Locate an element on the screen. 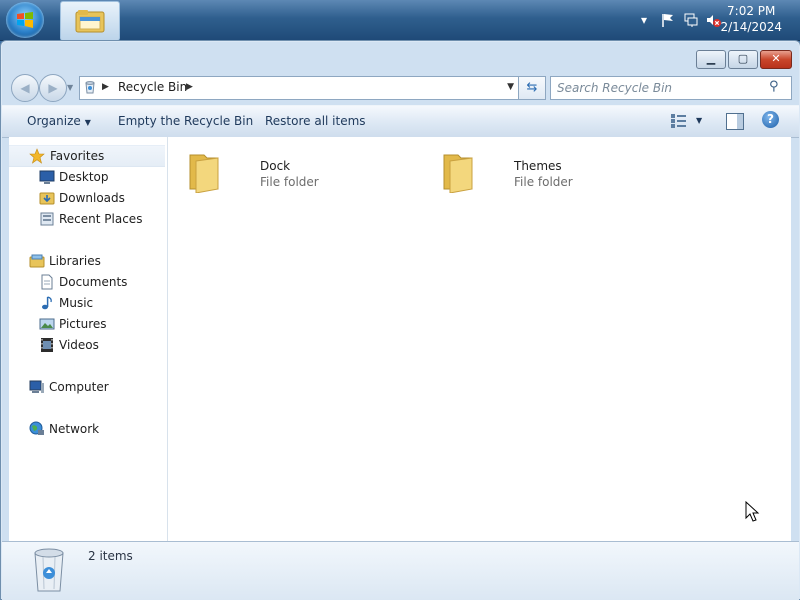 Image resolution: width=800 pixels, height=600 pixels. restore-all-items-button: Restore all items is located at coordinates (315, 121).